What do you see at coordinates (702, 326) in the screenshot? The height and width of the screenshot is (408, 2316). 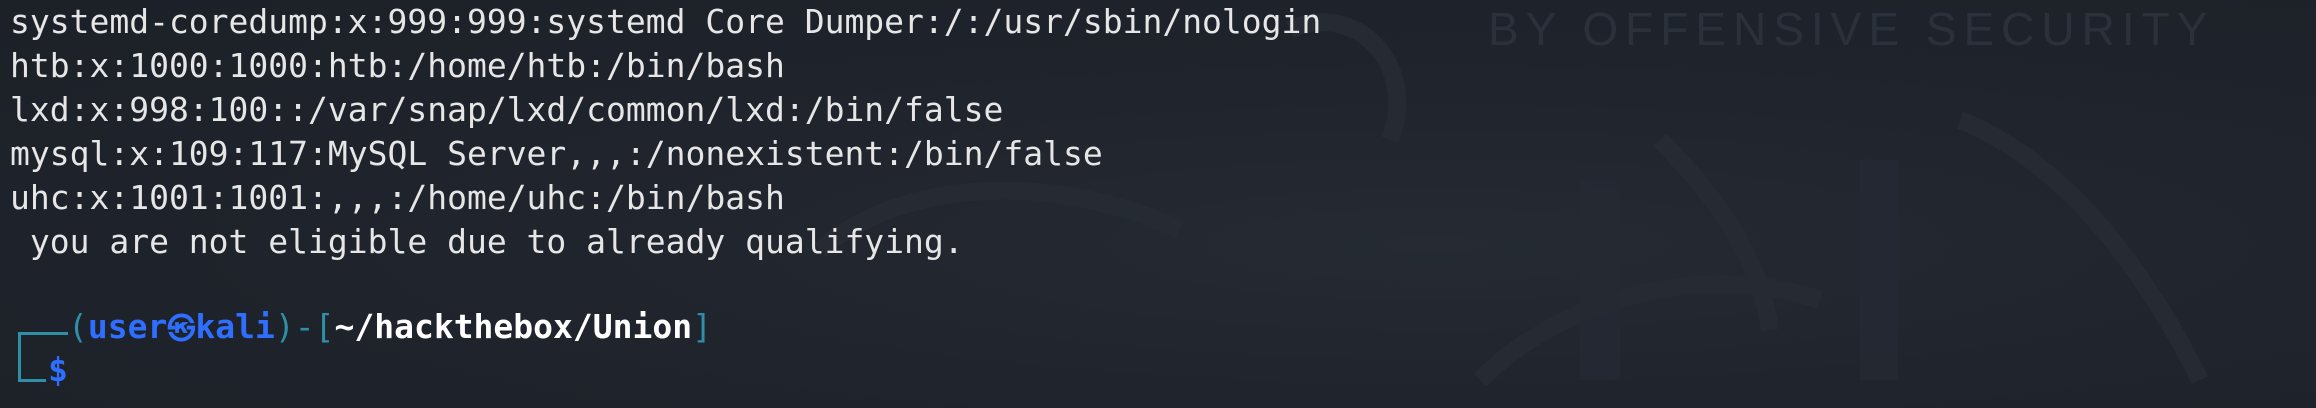 I see `prompt-close-bracket: ]` at bounding box center [702, 326].